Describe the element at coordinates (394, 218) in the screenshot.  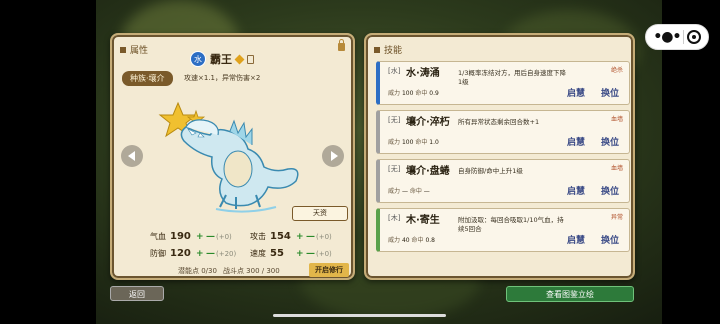
I see `skill-element: [木]` at that location.